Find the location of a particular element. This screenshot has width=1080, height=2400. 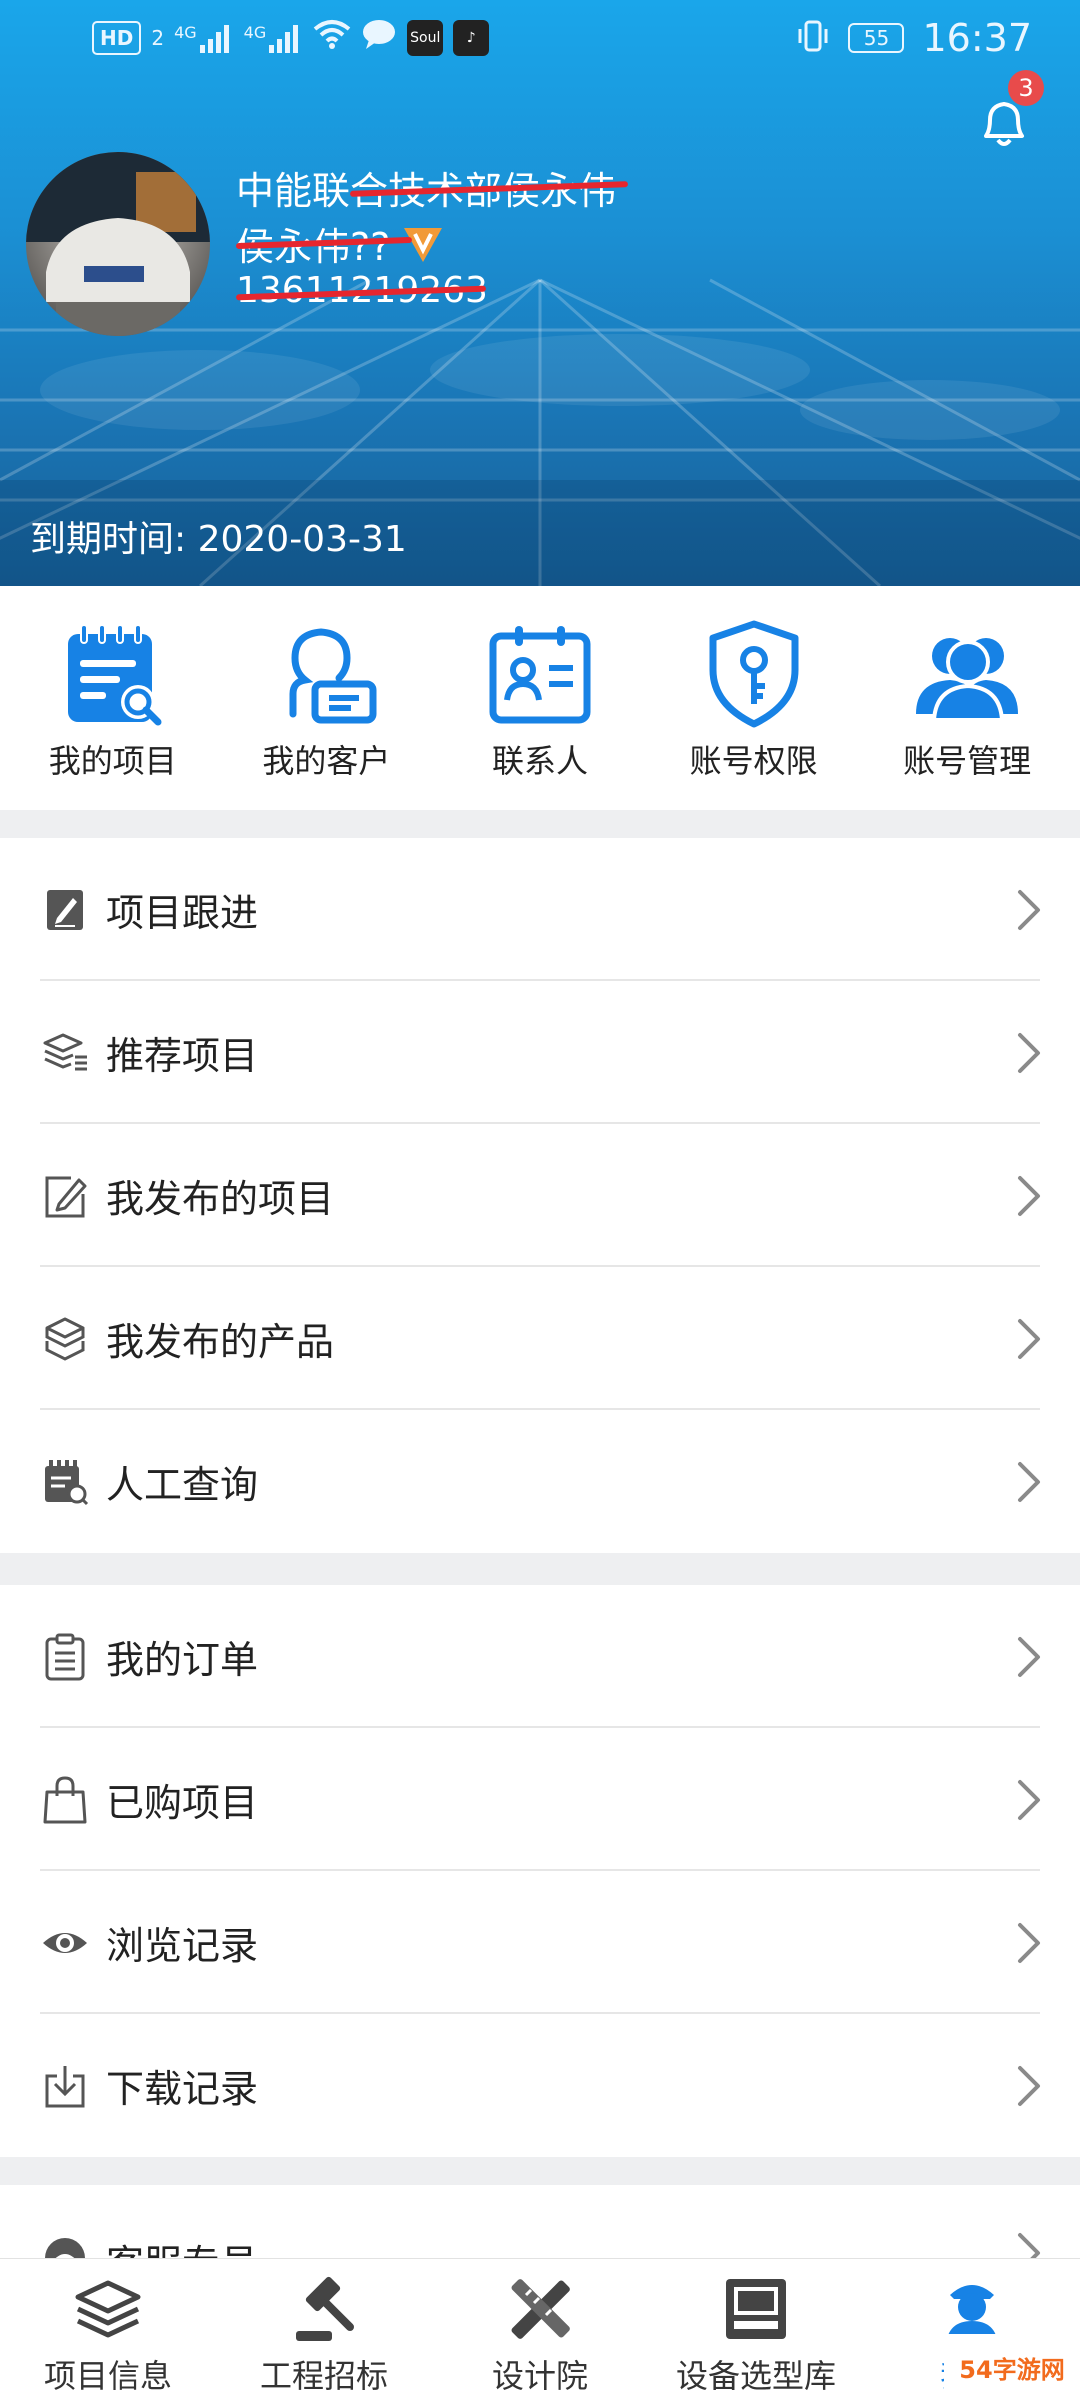

tab-label: 设计院 is located at coordinates (539, 2376).